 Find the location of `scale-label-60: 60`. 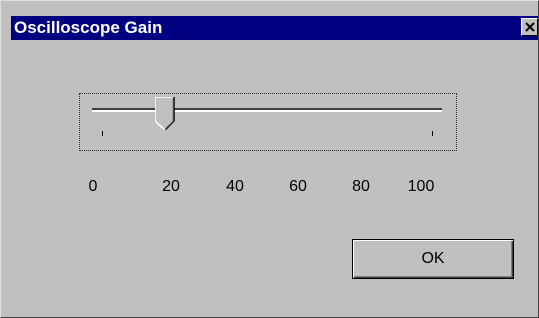

scale-label-60: 60 is located at coordinates (298, 186).